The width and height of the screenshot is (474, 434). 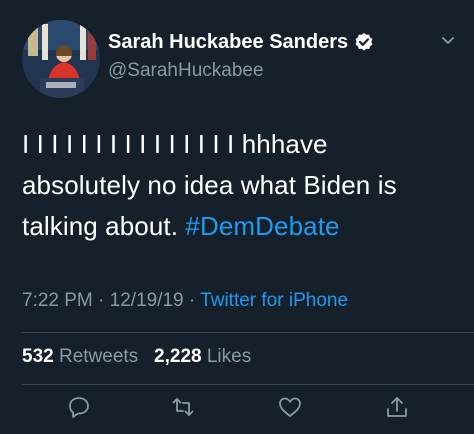 What do you see at coordinates (241, 56) in the screenshot?
I see `user-names: Sarah Huckabee Sanders @SarahHuckabee` at bounding box center [241, 56].